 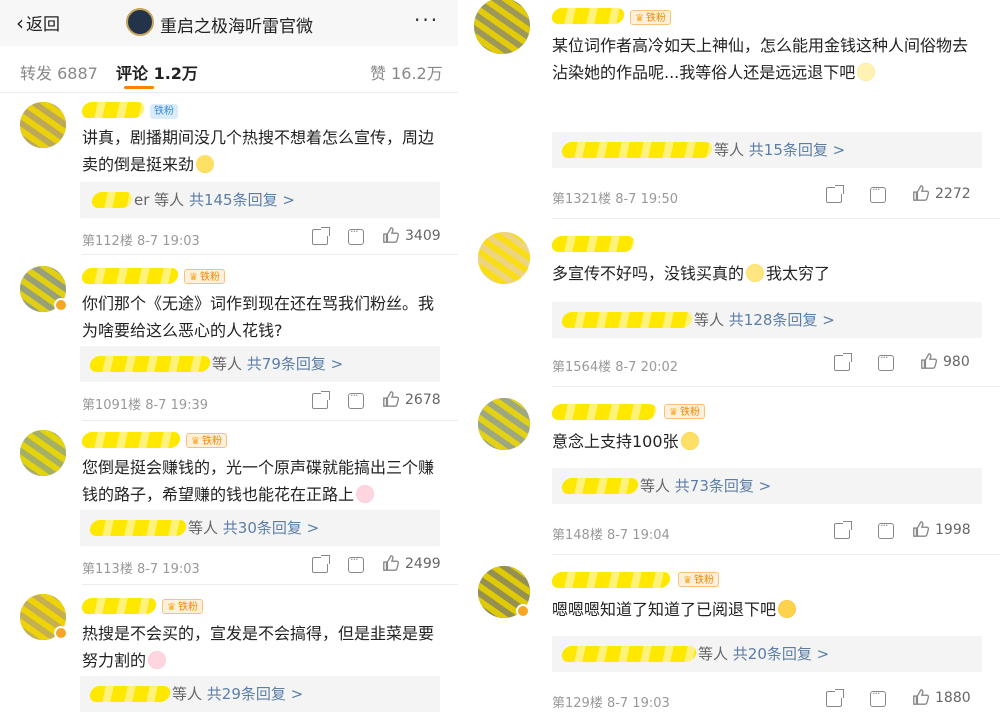 I want to click on floor-time: 第113楼 8-7 19:03, so click(x=141, y=569).